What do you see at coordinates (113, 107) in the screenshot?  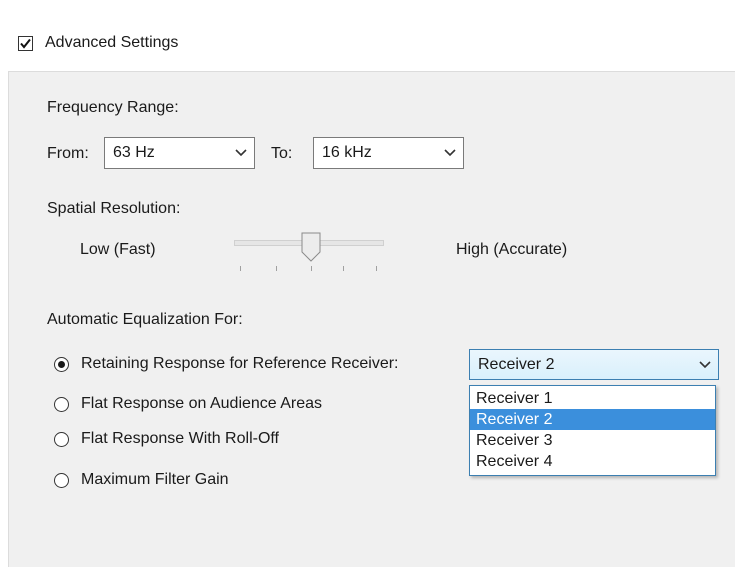 I see `frequency-range-heading: Frequency Range:` at bounding box center [113, 107].